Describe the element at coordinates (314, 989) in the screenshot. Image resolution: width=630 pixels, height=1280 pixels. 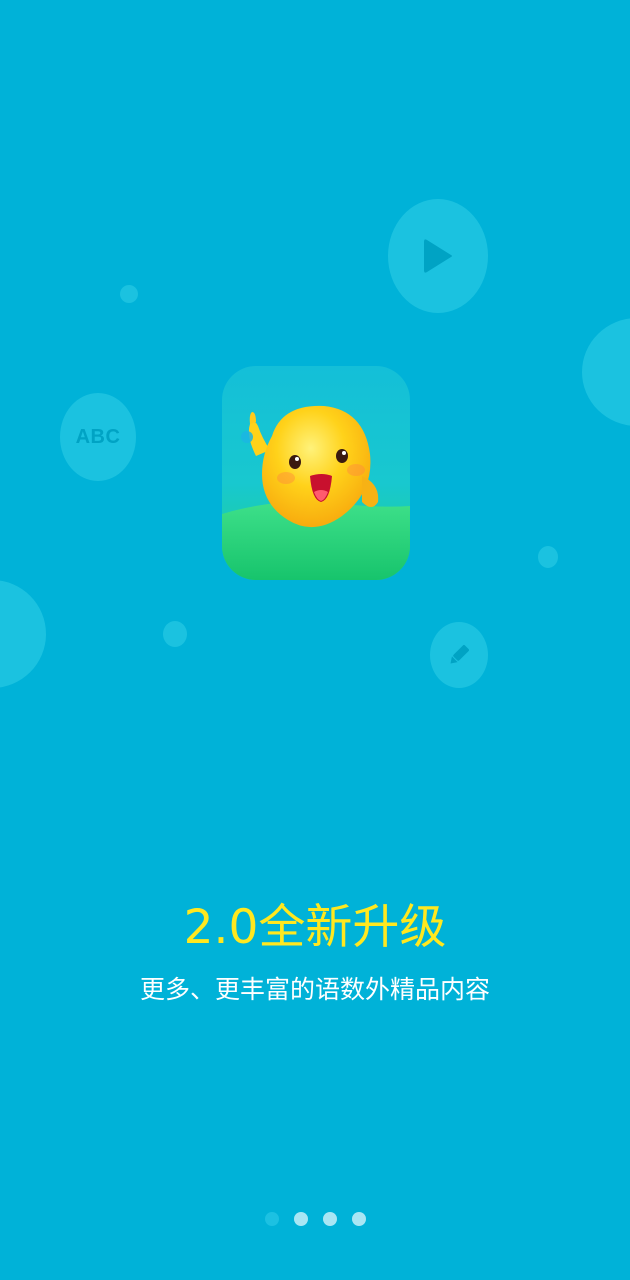
I see `page-subtitle: 更多、更丰富的语数外精品内容` at that location.